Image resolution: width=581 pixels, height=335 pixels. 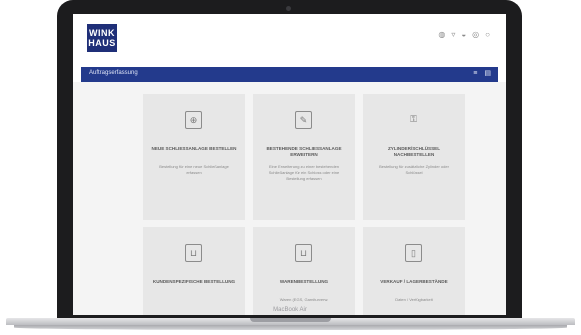 I want to click on base-bottom, so click(x=290, y=327).